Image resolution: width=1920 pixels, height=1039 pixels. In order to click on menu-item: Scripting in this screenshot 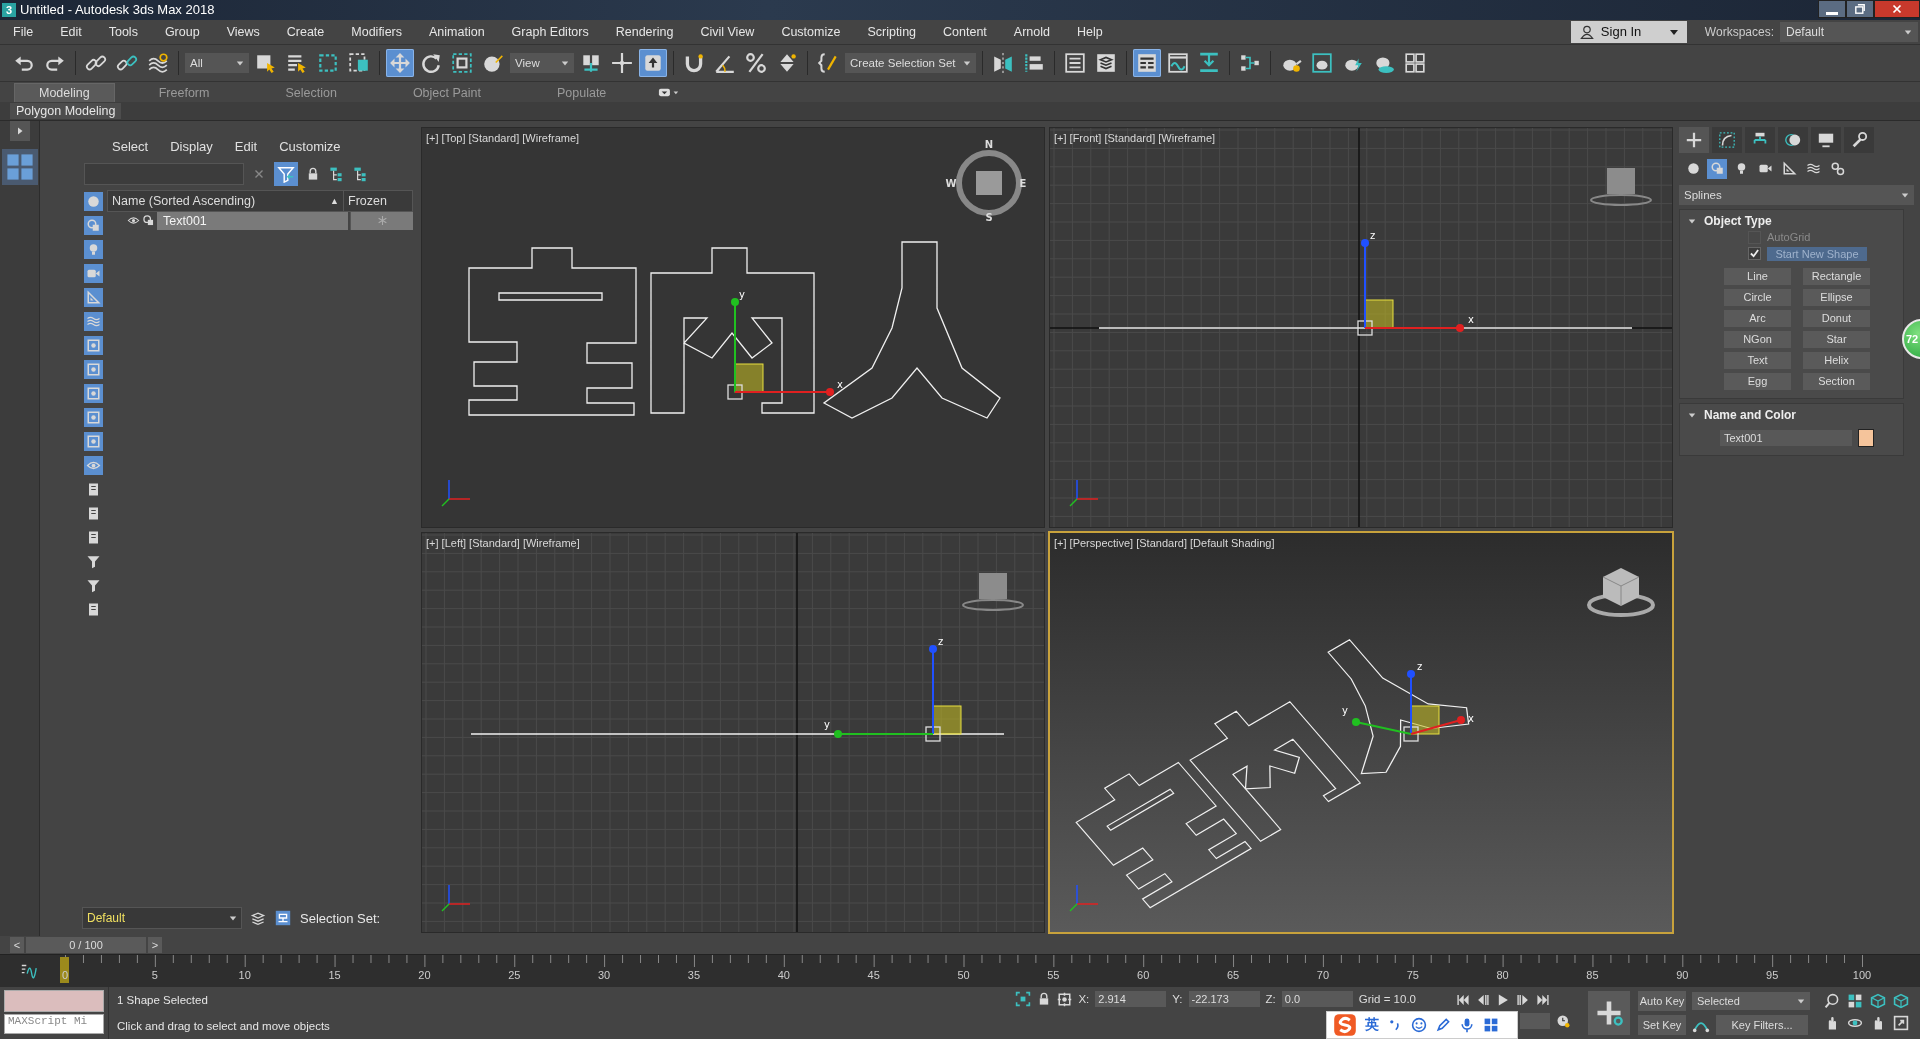, I will do `click(892, 31)`.